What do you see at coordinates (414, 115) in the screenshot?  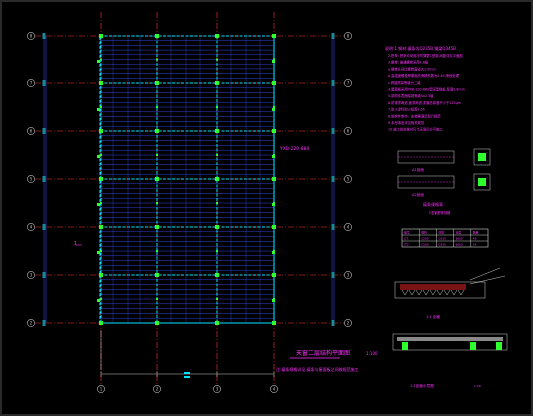 I see `notes-line: 8.钢构件制作、安装需满足现行规范` at bounding box center [414, 115].